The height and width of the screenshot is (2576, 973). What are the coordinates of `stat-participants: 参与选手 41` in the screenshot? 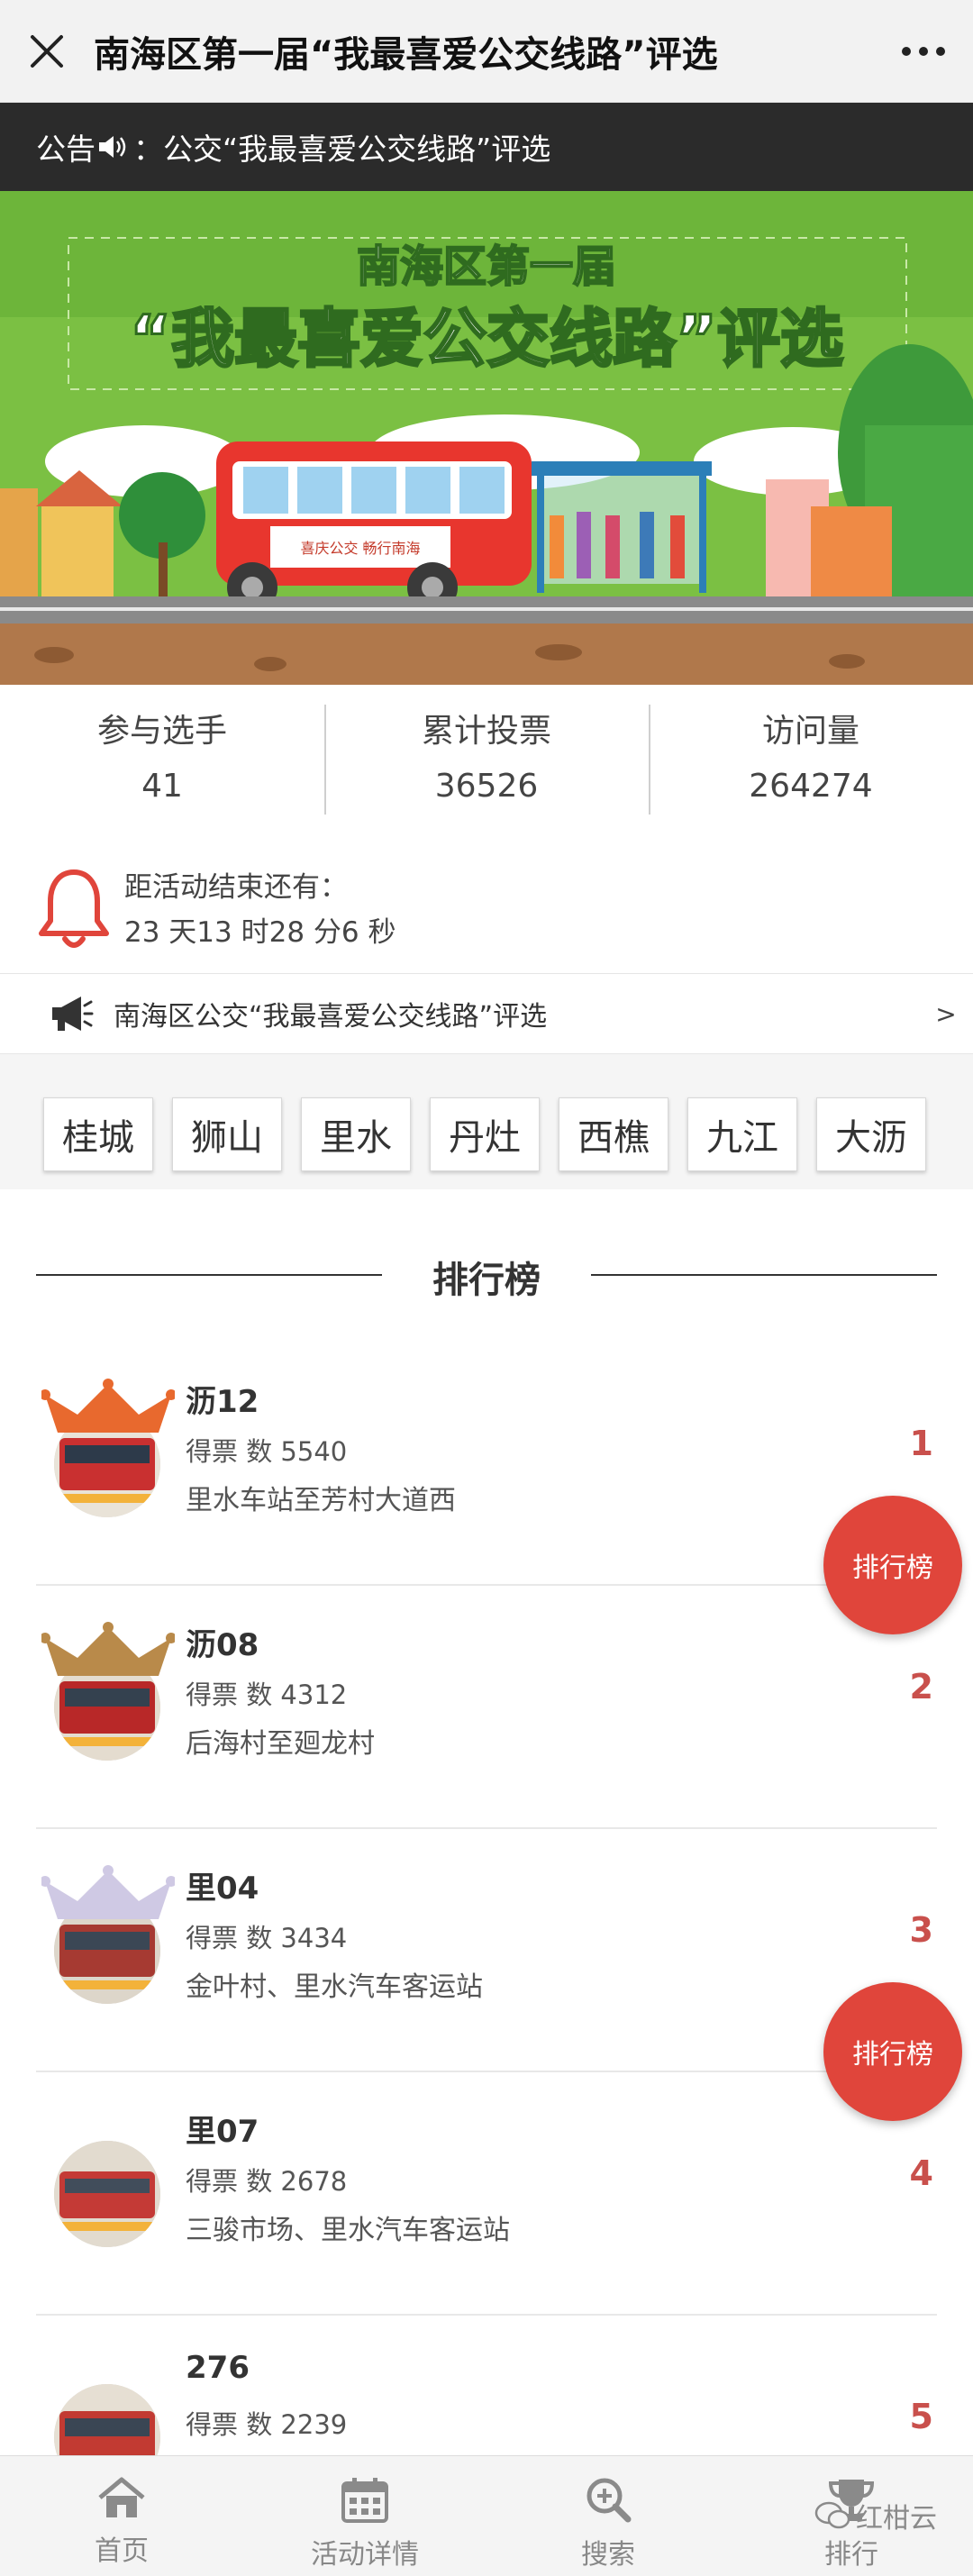 It's located at (162, 757).